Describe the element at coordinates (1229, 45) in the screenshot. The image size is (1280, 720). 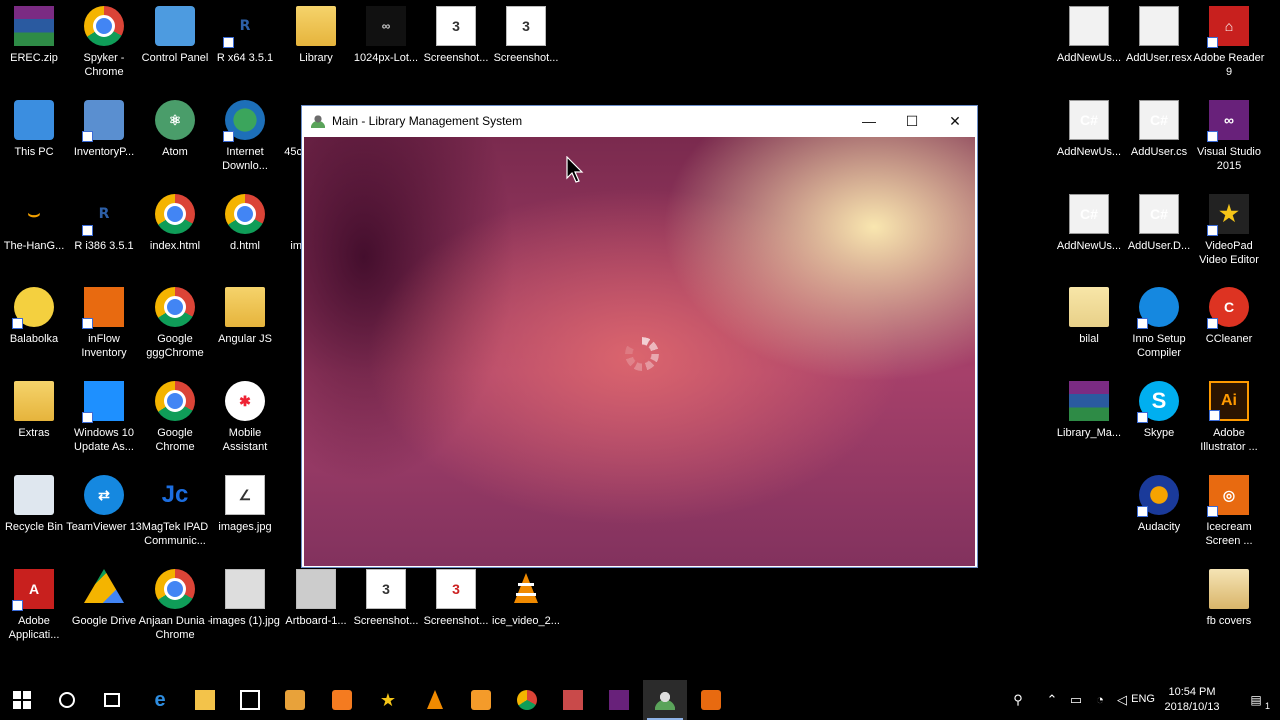
I see `desktop-icon-adobe-reader: ⌂ Adobe Reader 9` at that location.